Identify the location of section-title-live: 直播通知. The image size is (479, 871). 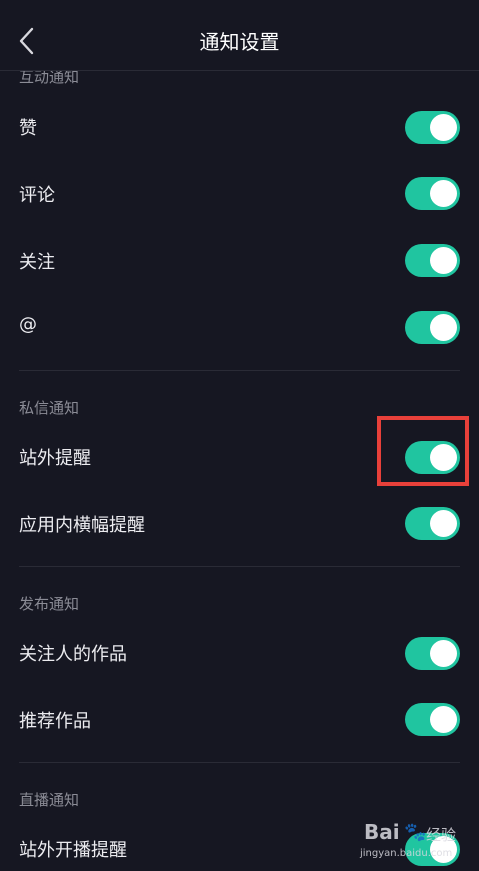
(49, 800).